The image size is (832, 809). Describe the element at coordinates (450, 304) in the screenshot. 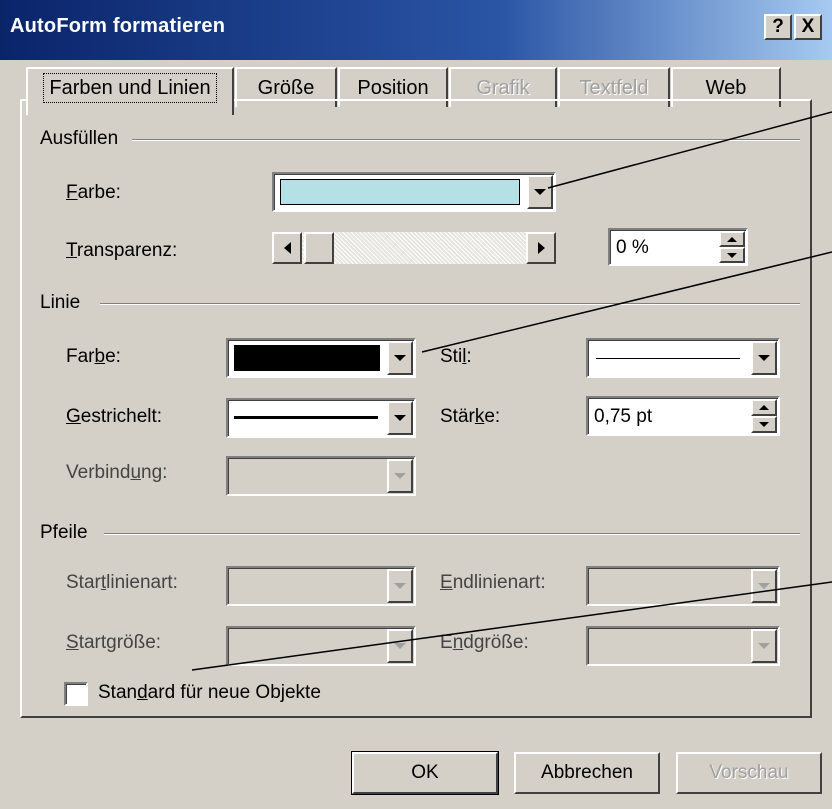

I see `line-group-divider` at that location.